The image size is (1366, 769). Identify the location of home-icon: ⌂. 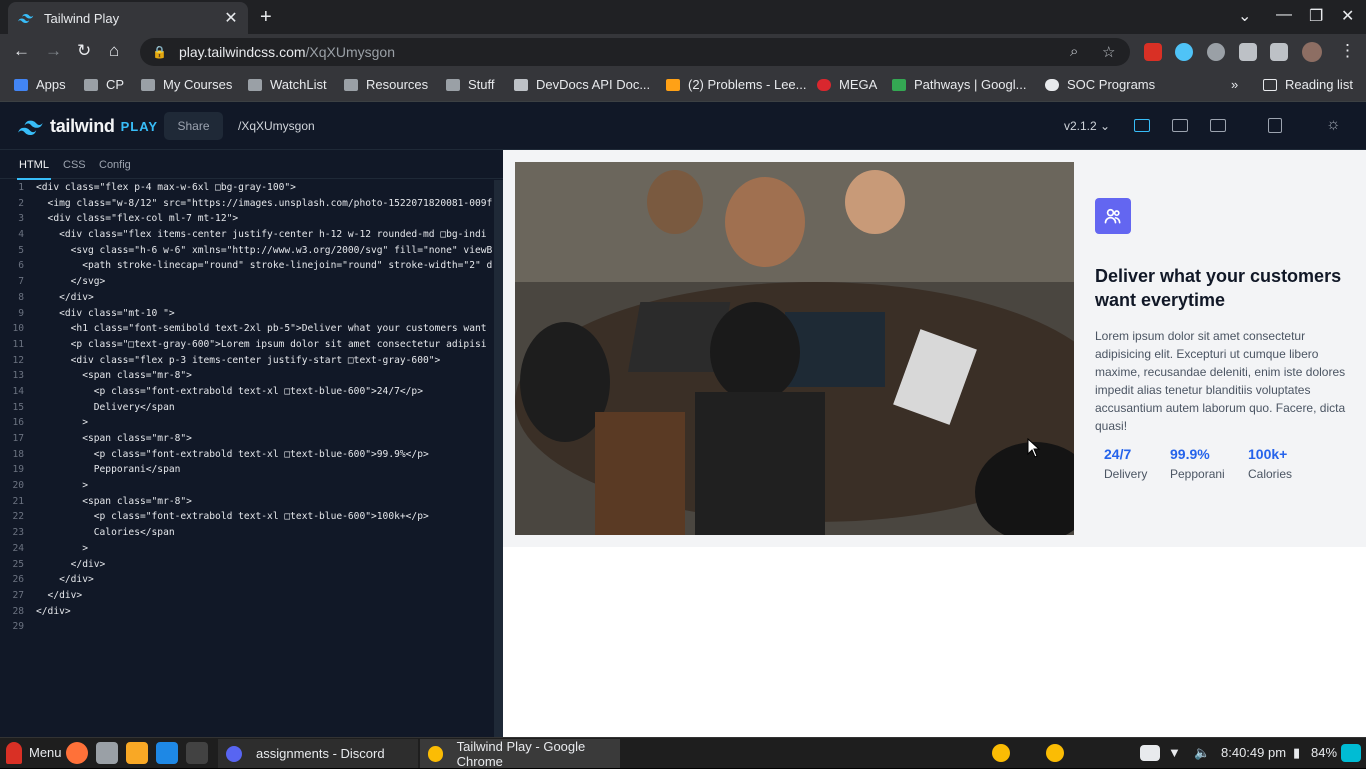
(114, 51).